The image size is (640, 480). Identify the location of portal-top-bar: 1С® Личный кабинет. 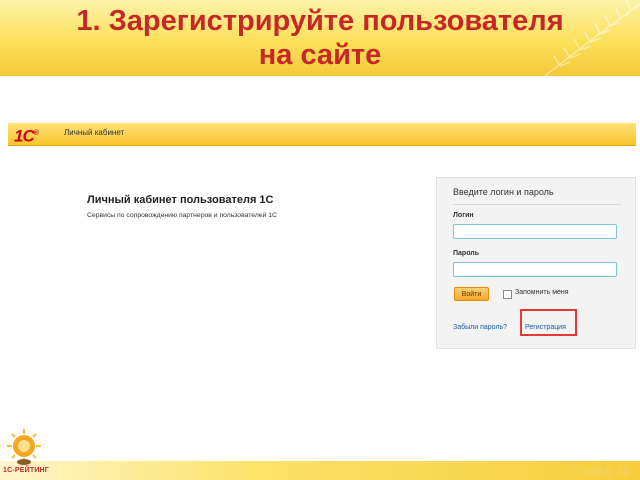
(322, 134).